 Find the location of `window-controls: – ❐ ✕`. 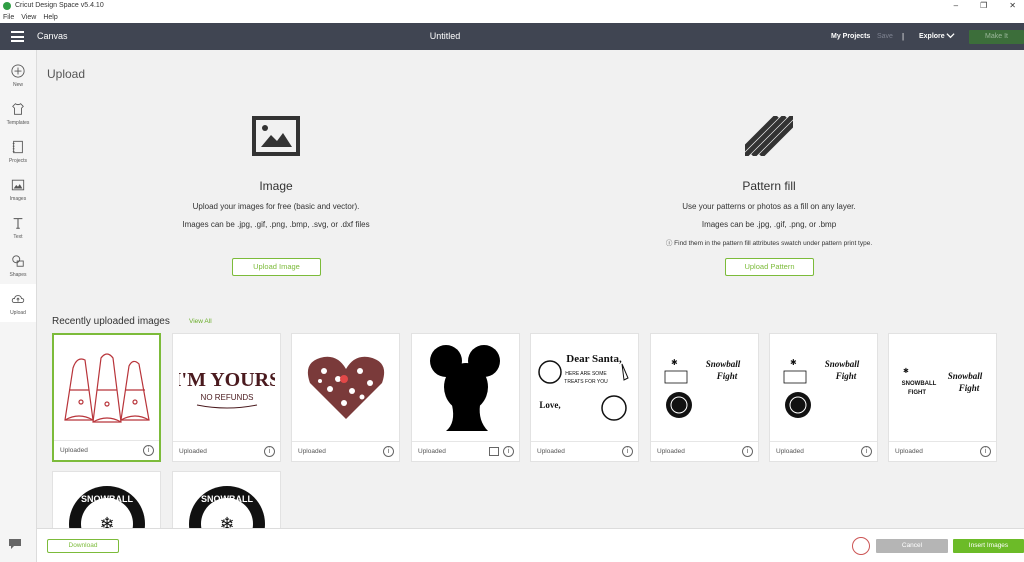

window-controls: – ❐ ✕ is located at coordinates (985, 6).